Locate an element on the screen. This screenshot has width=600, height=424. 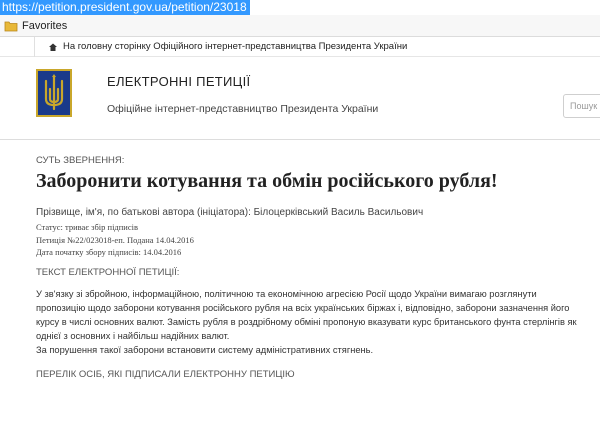
strip-divider is located at coordinates (34, 47).